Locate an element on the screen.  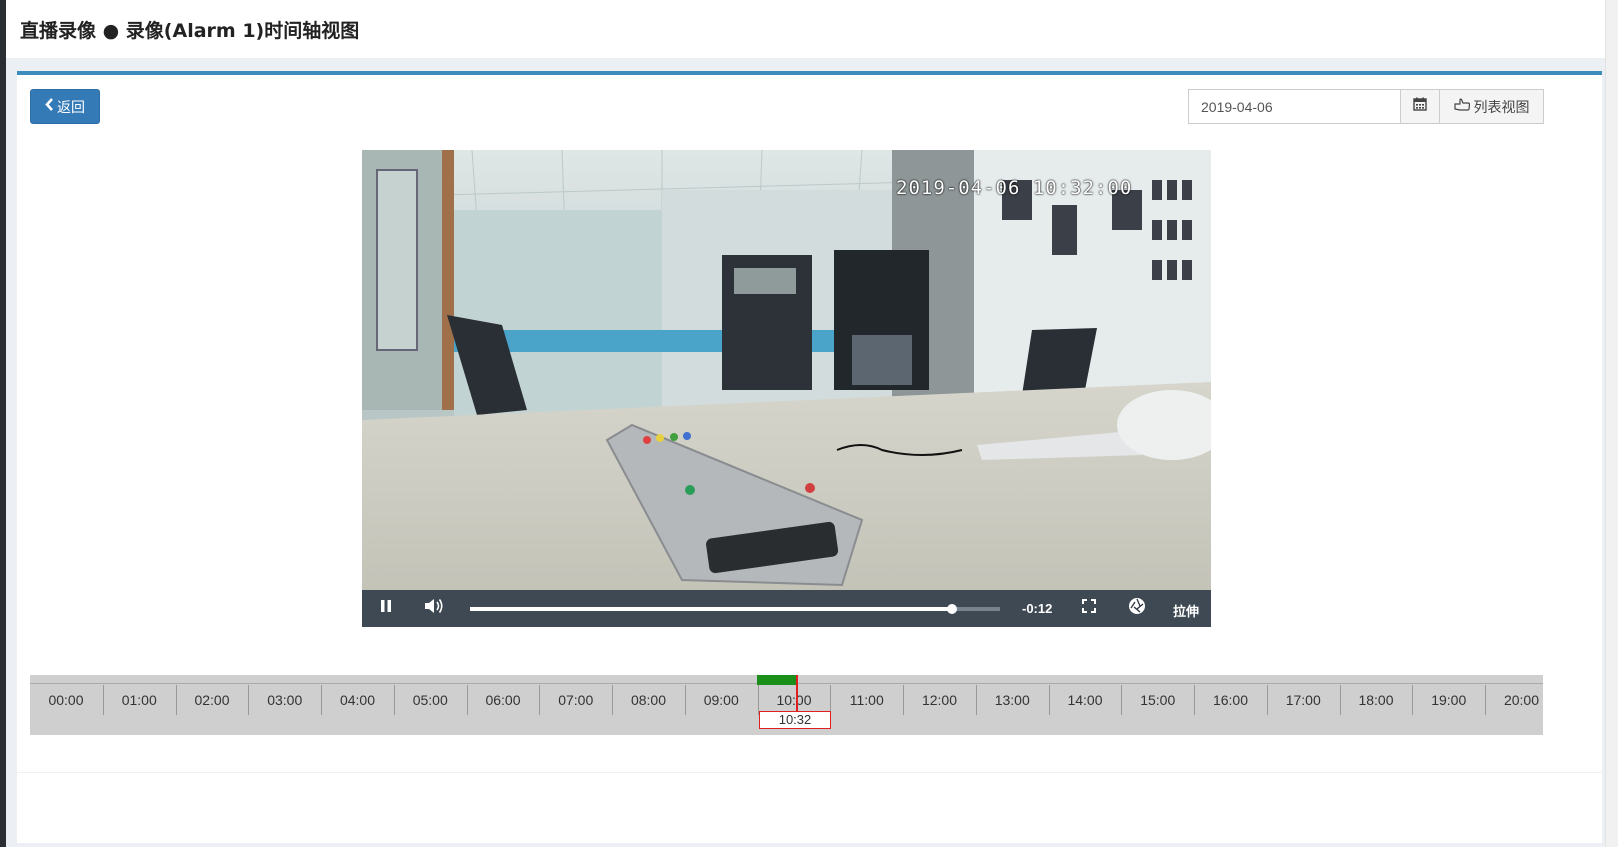
timeline-hour: 20:00 is located at coordinates (1514, 700).